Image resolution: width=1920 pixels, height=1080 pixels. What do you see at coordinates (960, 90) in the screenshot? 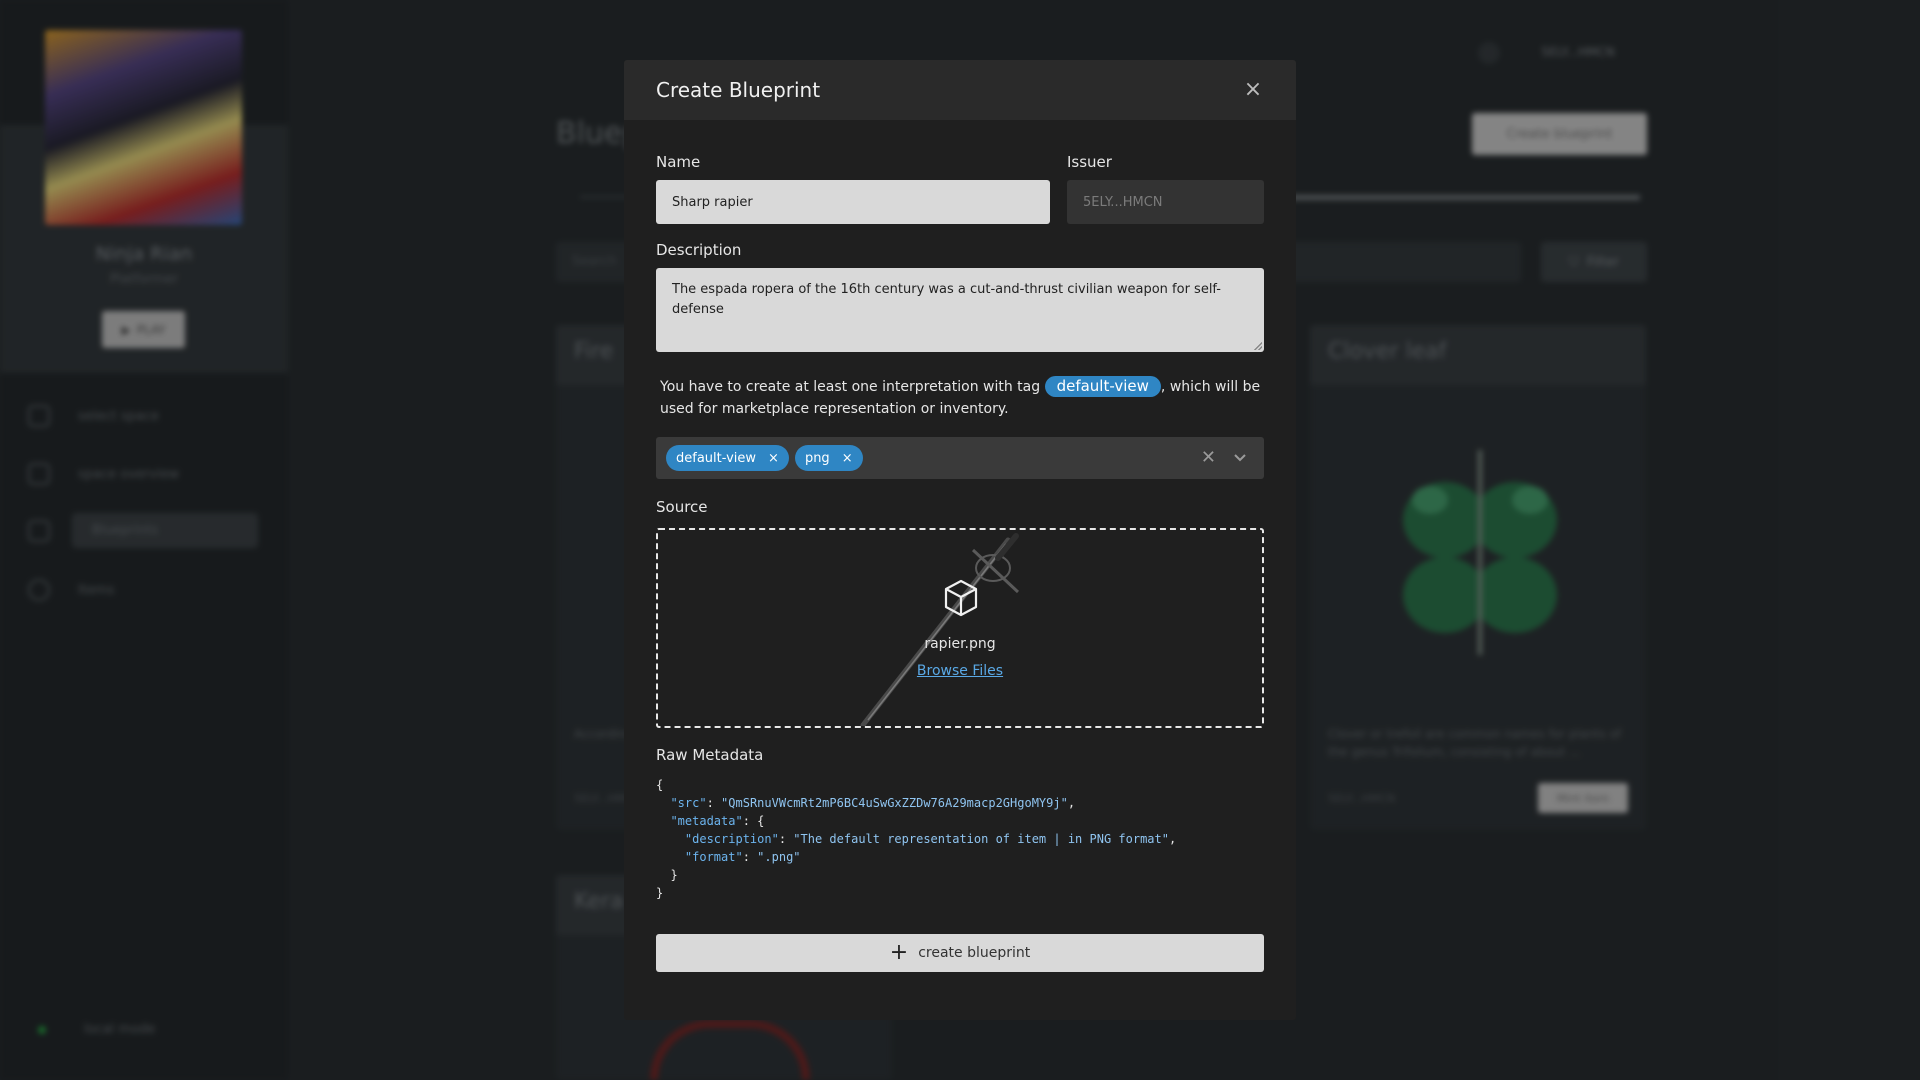
I see `modal-header: Create Blueprint ×` at bounding box center [960, 90].